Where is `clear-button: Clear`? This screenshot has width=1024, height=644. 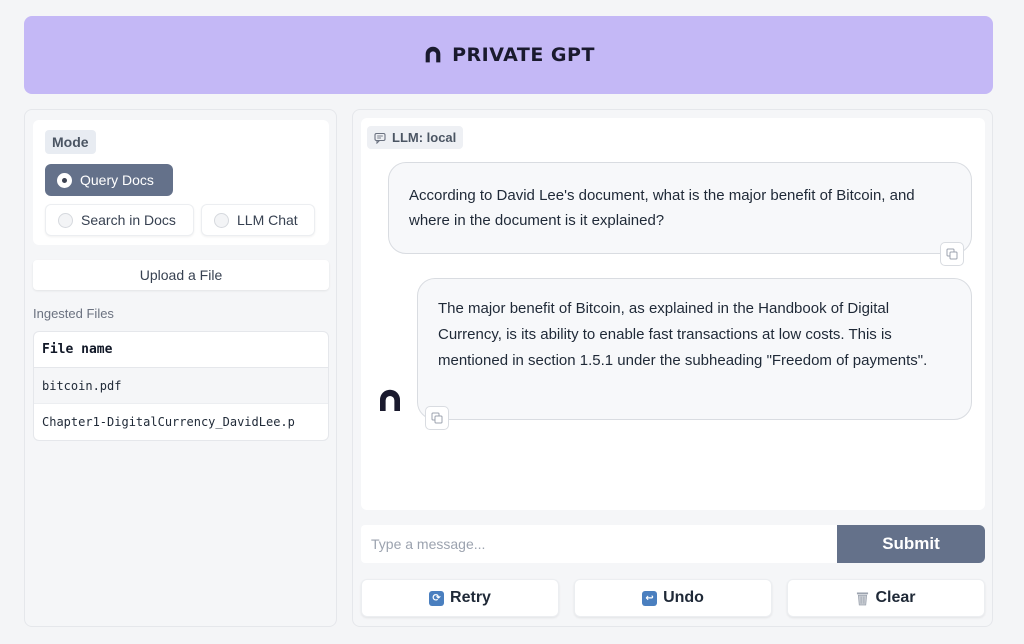 clear-button: Clear is located at coordinates (886, 598).